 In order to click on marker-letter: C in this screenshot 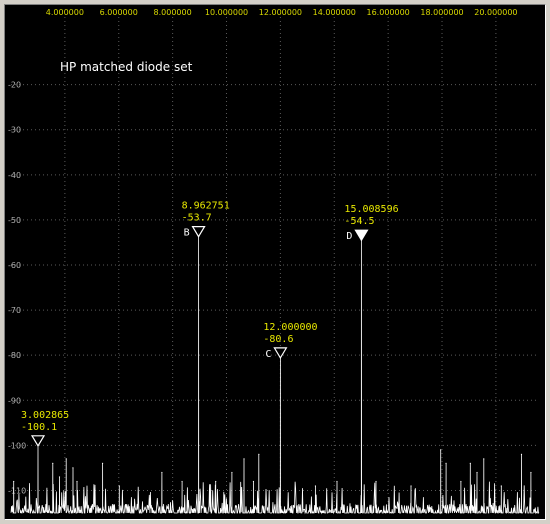, I will do `click(268, 354)`.